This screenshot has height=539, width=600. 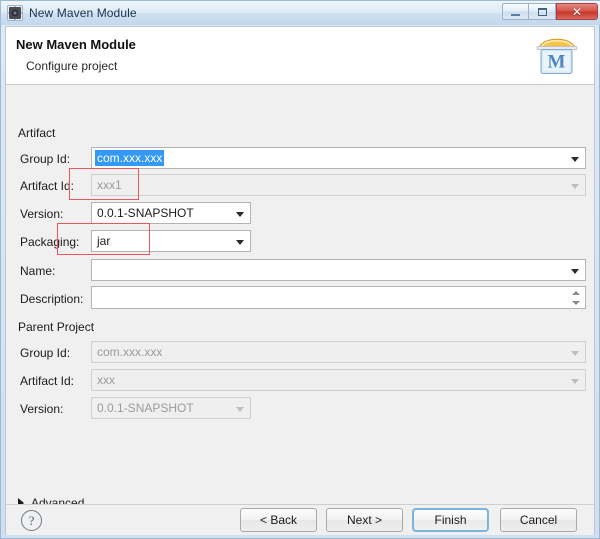 What do you see at coordinates (145, 408) in the screenshot?
I see `parent-version-value: 0.0.1-SNAPSHOT` at bounding box center [145, 408].